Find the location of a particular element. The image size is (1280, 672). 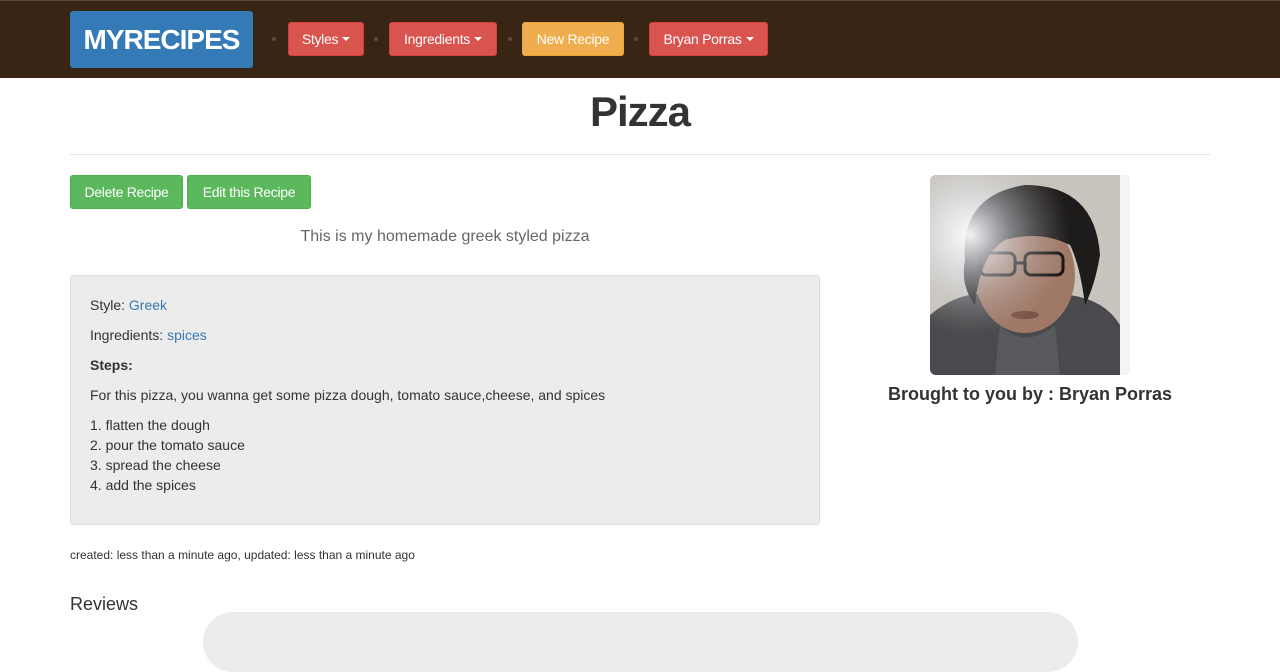

steps-heading: Steps: is located at coordinates (111, 365).